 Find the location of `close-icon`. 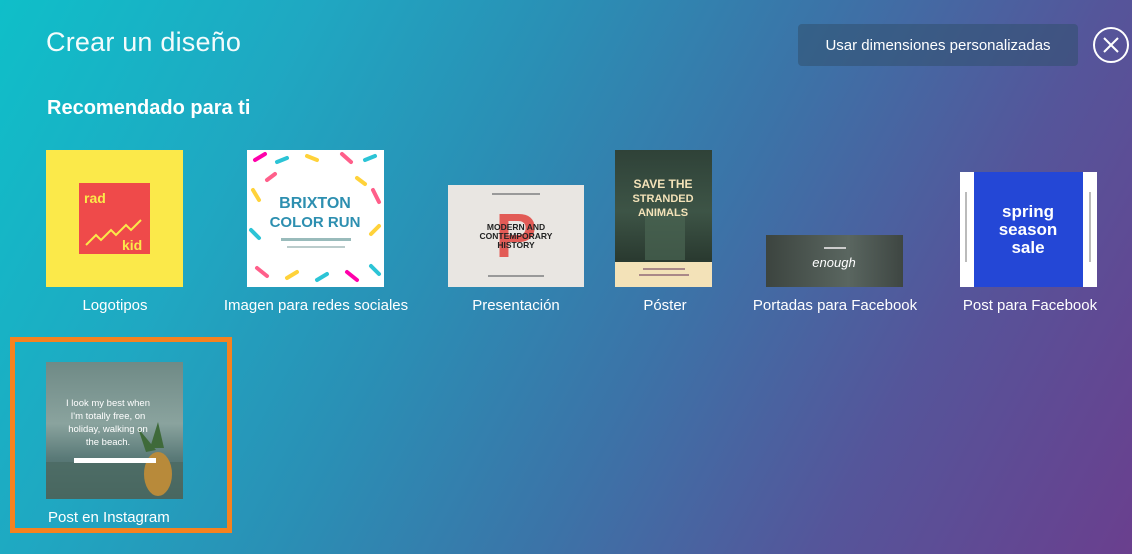

close-icon is located at coordinates (1111, 45).